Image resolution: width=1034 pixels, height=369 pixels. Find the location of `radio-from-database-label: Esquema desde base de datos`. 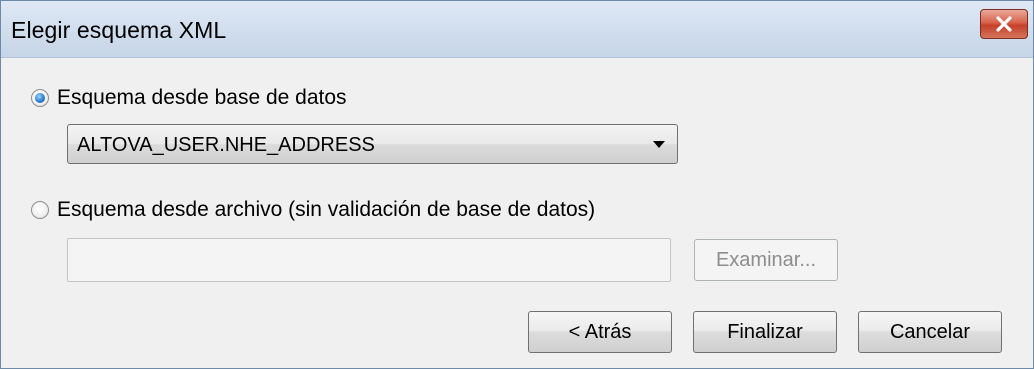

radio-from-database-label: Esquema desde base de datos is located at coordinates (202, 98).